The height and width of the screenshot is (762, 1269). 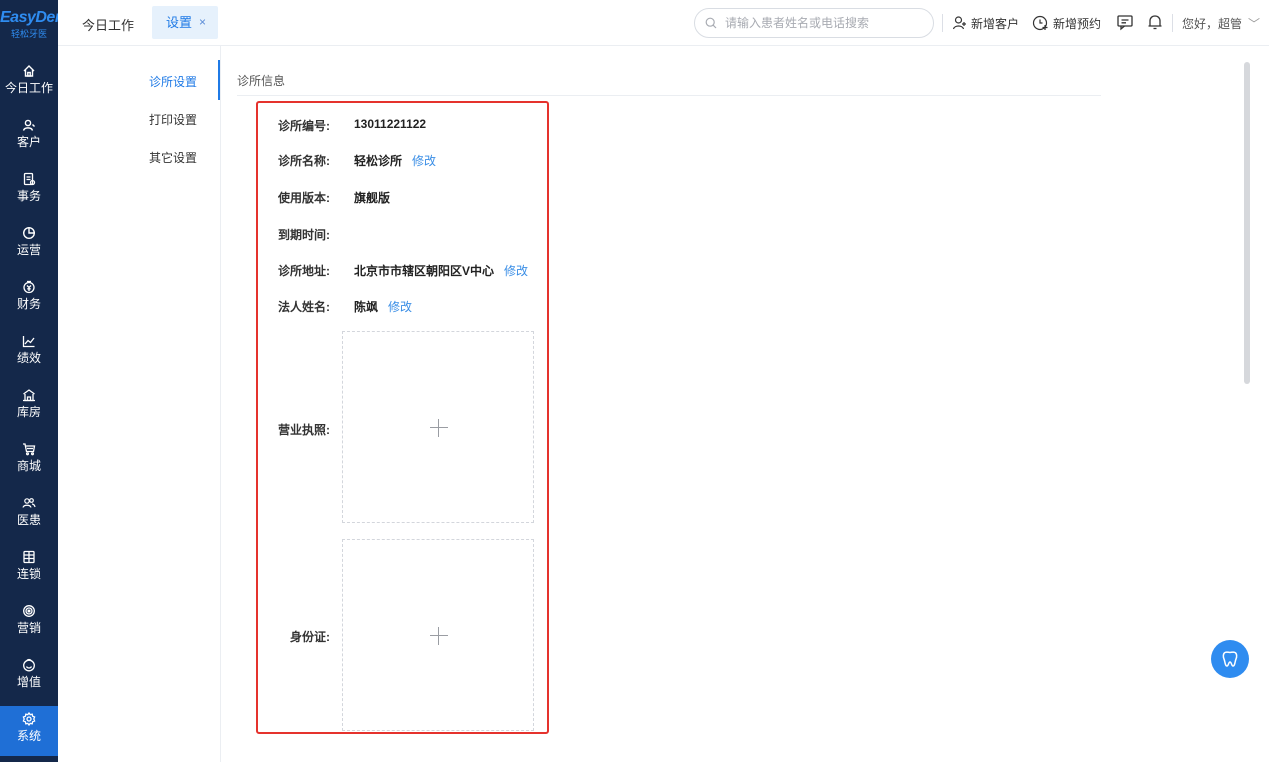 What do you see at coordinates (171, 82) in the screenshot?
I see `subnav-clinic-settings: 诊所设置` at bounding box center [171, 82].